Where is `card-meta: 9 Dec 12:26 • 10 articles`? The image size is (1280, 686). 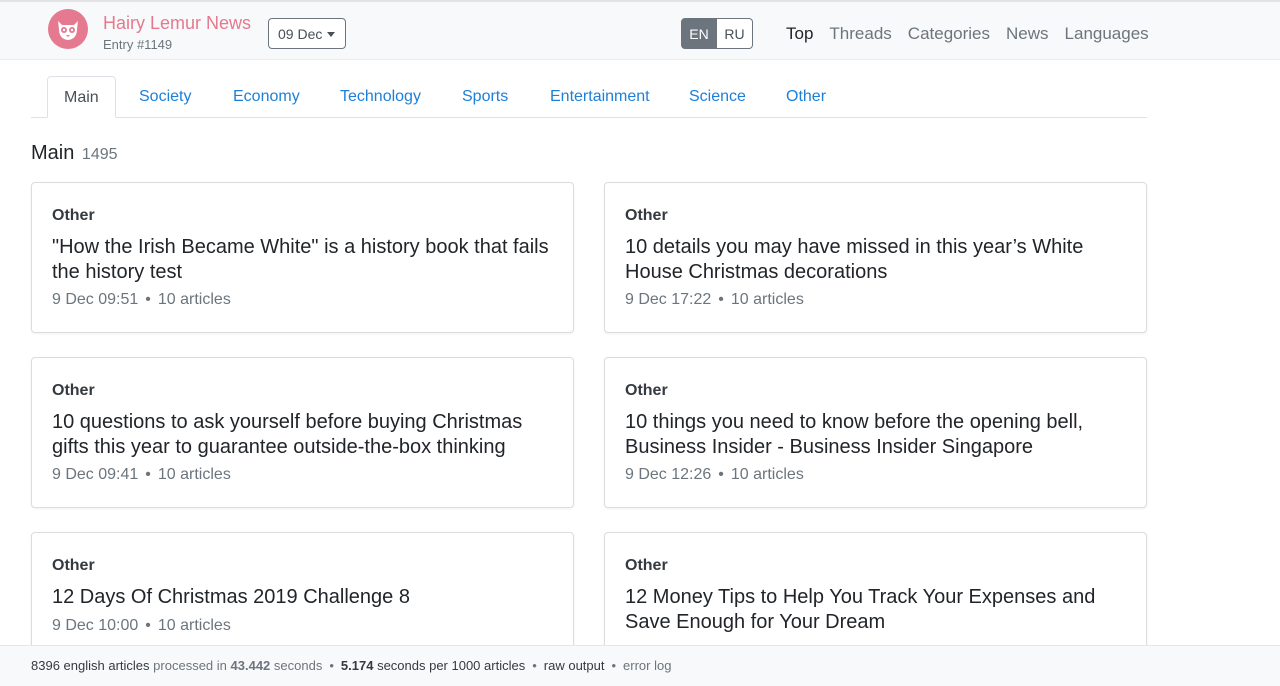
card-meta: 9 Dec 12:26 • 10 articles is located at coordinates (714, 475).